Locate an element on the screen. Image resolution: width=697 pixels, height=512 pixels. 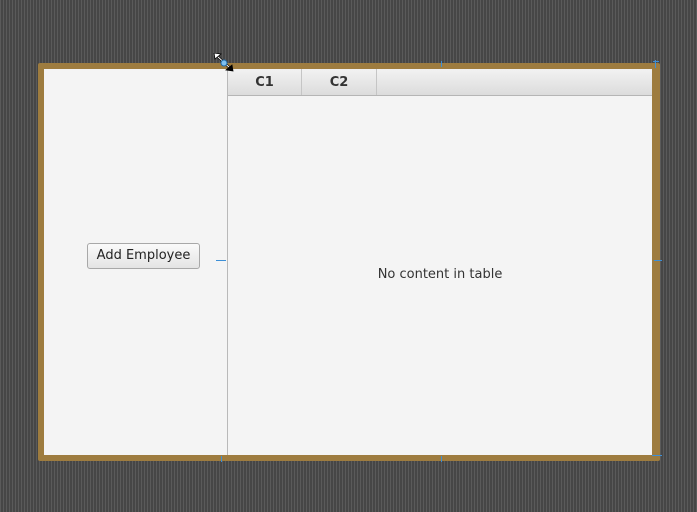
table-header: C1 C2 is located at coordinates (440, 82).